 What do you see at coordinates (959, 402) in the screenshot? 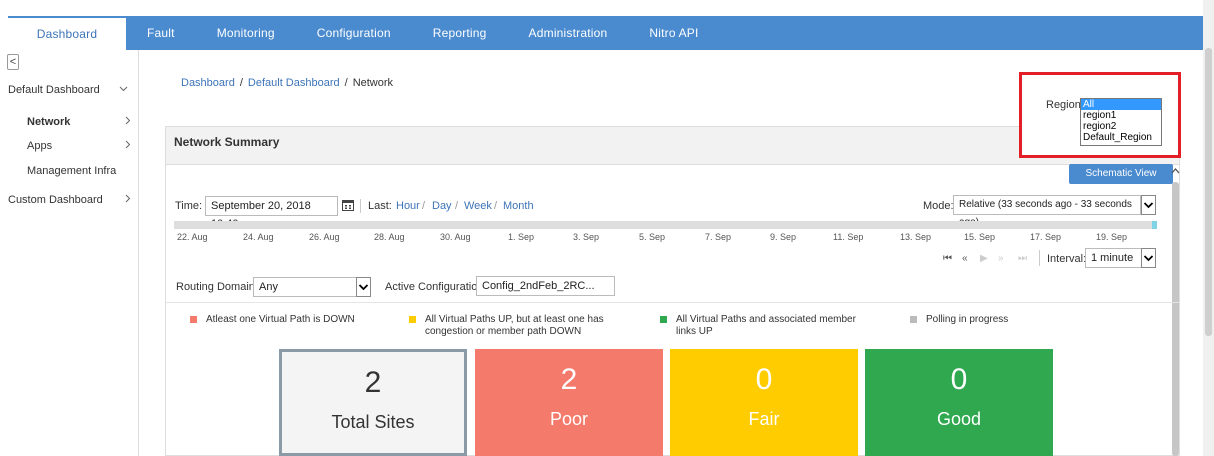
I see `good-card: 0 Good` at bounding box center [959, 402].